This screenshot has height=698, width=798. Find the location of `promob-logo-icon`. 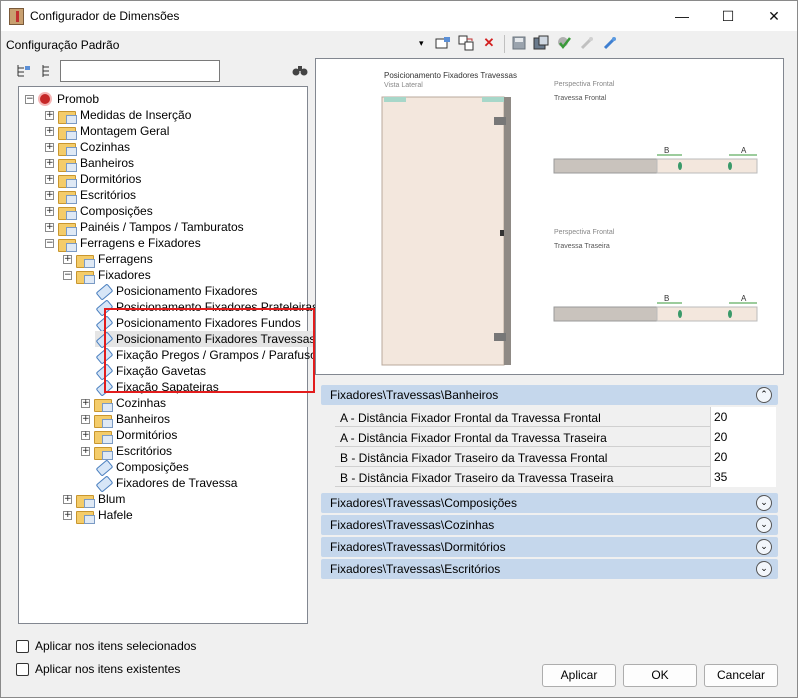

promob-logo-icon is located at coordinates (45, 99).